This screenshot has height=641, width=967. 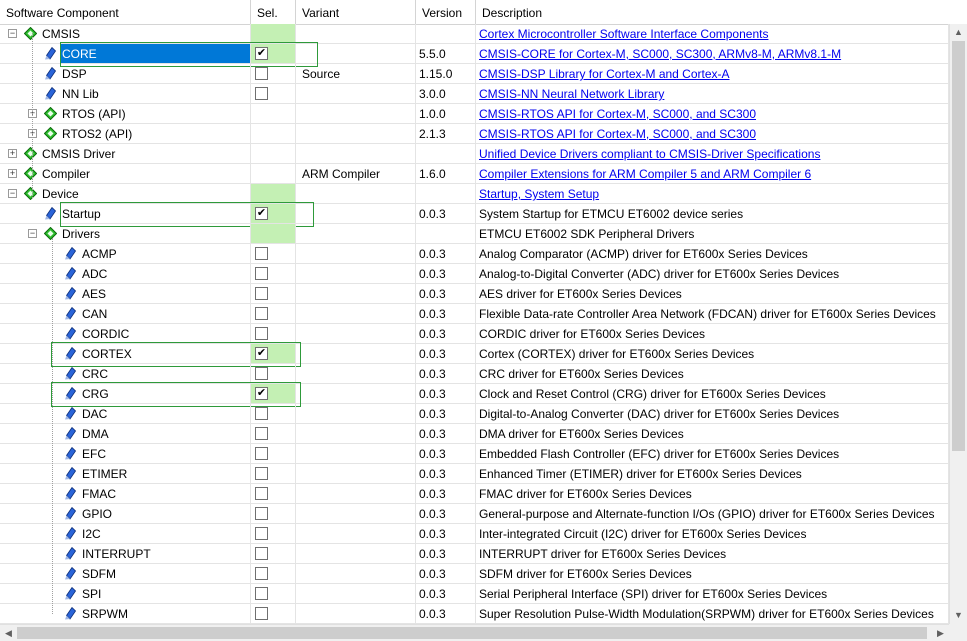 I want to click on component-cell: CORDIC, so click(x=125, y=334).